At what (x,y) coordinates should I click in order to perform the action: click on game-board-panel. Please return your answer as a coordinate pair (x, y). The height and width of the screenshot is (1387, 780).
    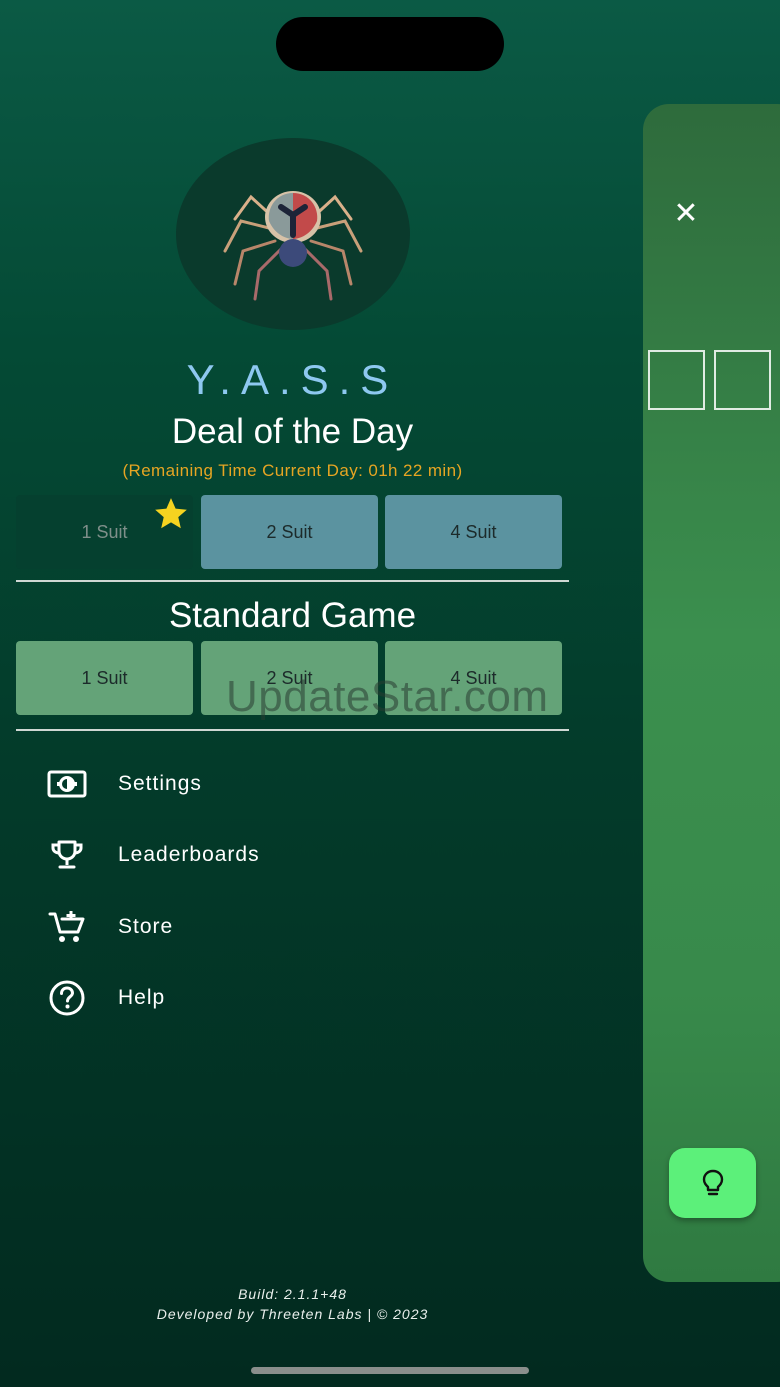
    Looking at the image, I should click on (711, 693).